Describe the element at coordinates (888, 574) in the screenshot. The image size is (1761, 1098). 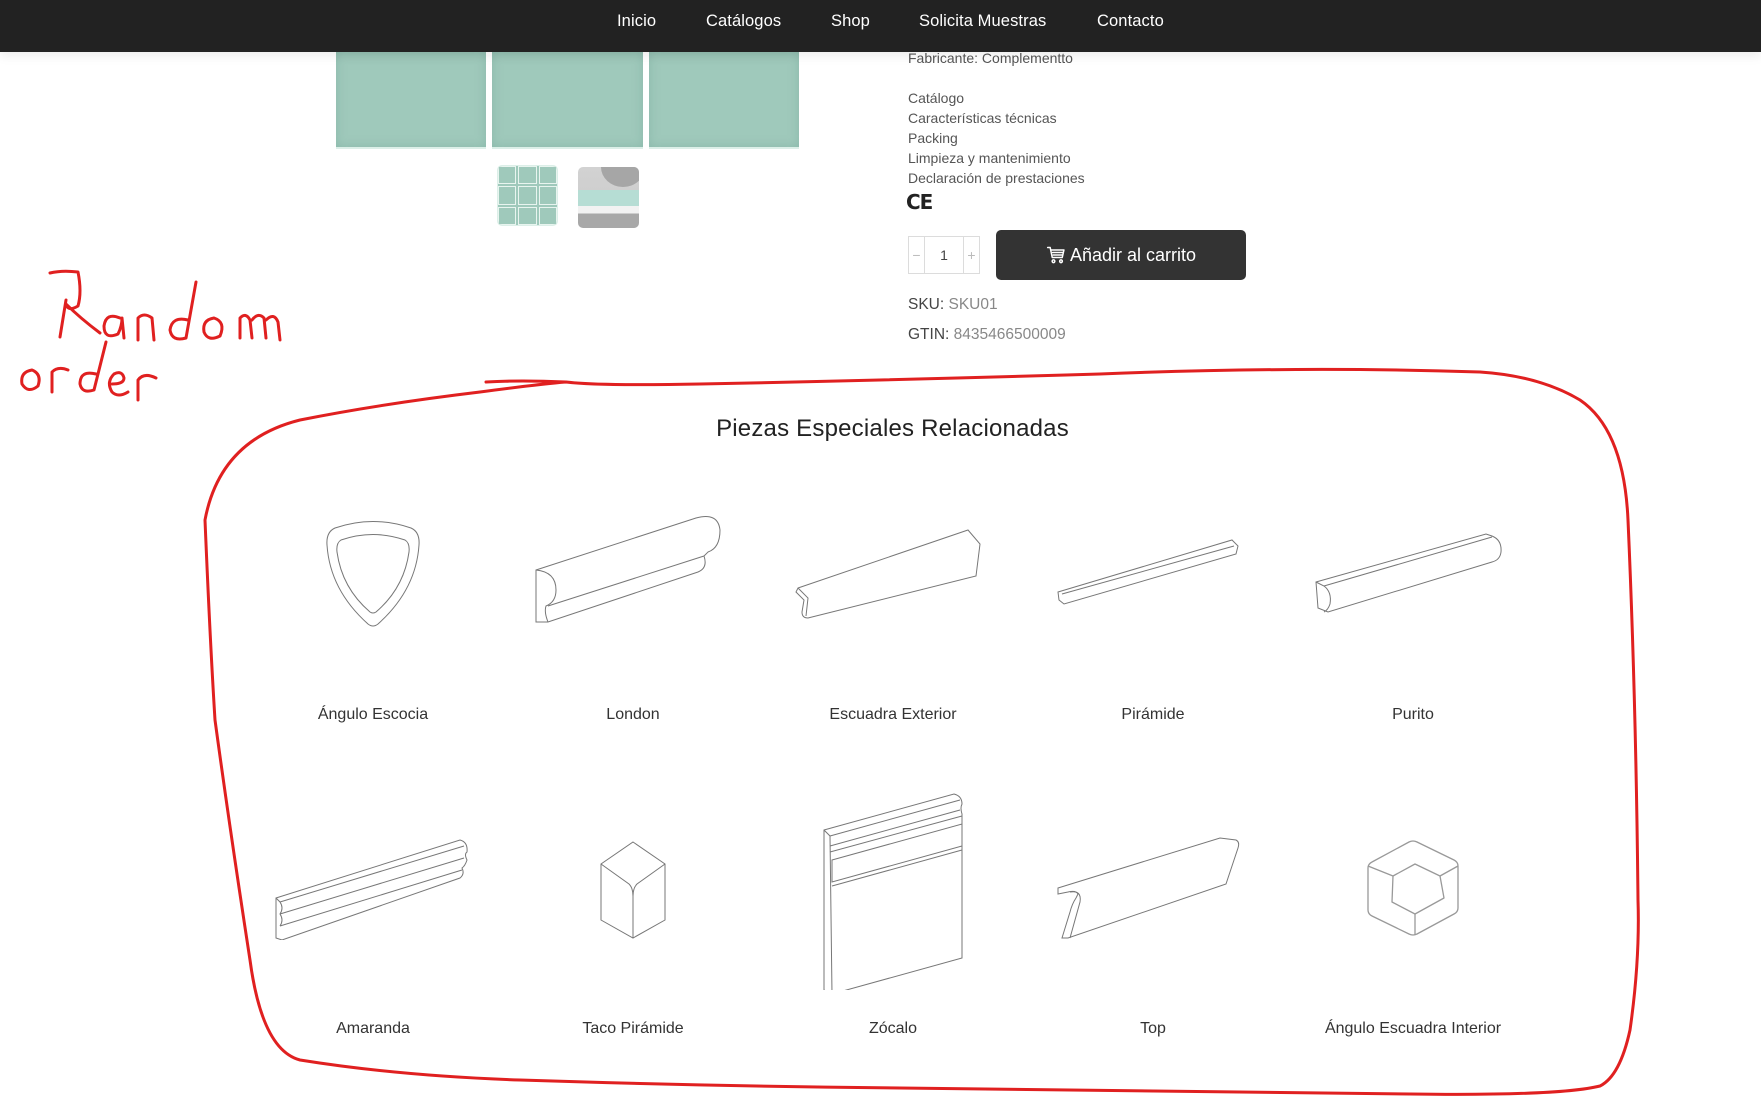
I see `escuadra-exterior-icon` at that location.